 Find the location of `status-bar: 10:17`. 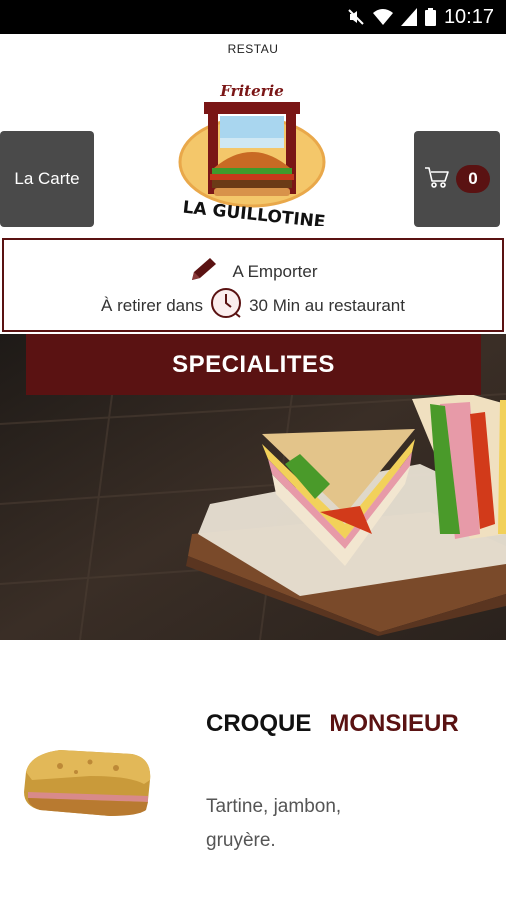

status-bar: 10:17 is located at coordinates (253, 17).